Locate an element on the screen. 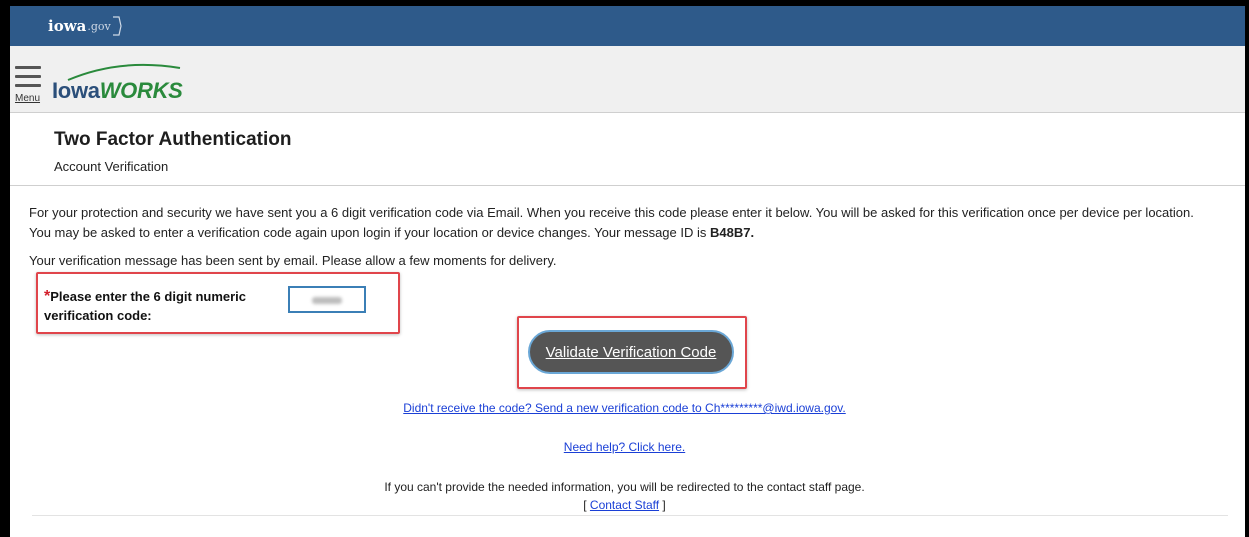 The width and height of the screenshot is (1249, 537). iowa-gov-logo-tld: .gov is located at coordinates (99, 26).